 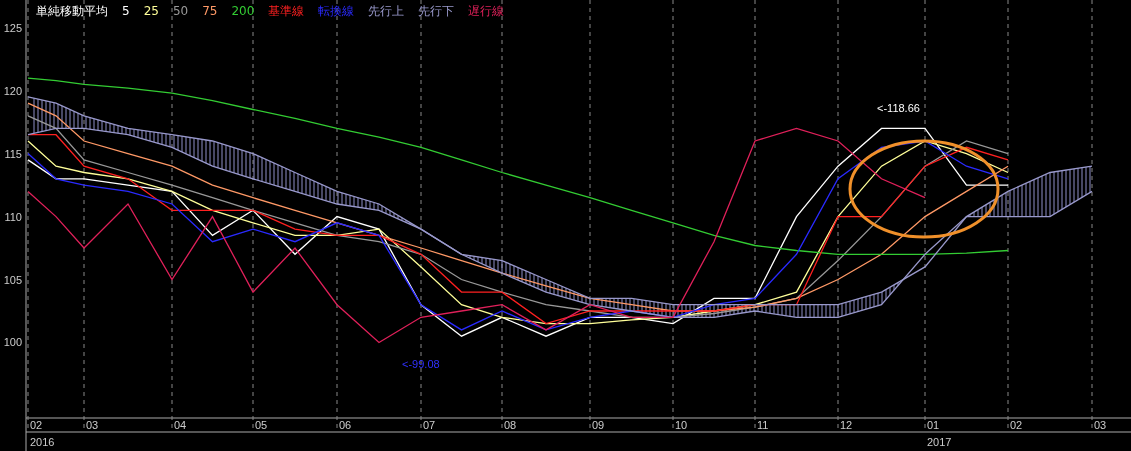 I want to click on y-tick-label: 110, so click(x=13, y=216).